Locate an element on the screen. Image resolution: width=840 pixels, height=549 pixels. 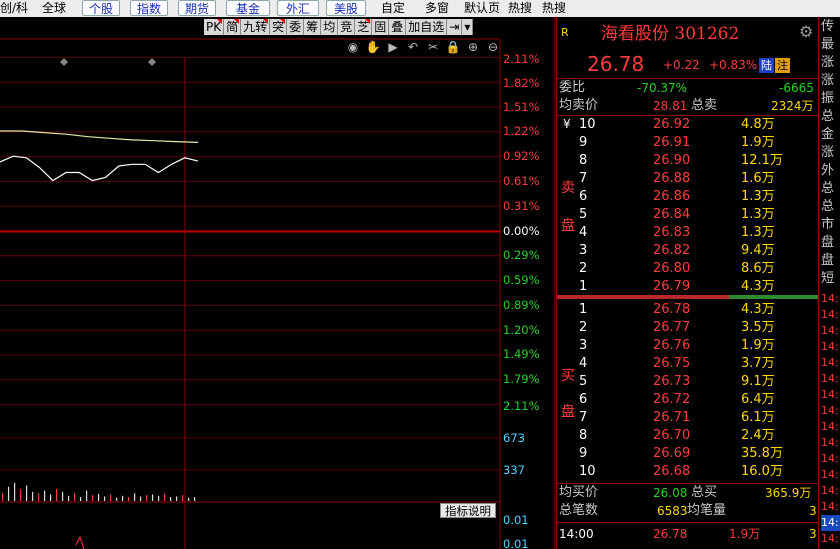
ask-price: 26.88 is located at coordinates (672, 178).